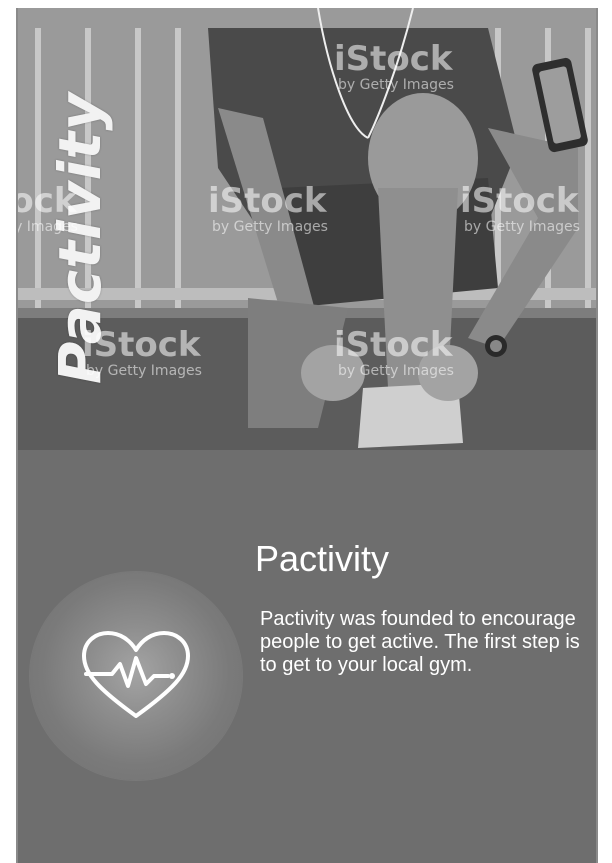 The image size is (612, 863). What do you see at coordinates (80, 238) in the screenshot?
I see `brand-logo-vertical: Pactivity` at bounding box center [80, 238].